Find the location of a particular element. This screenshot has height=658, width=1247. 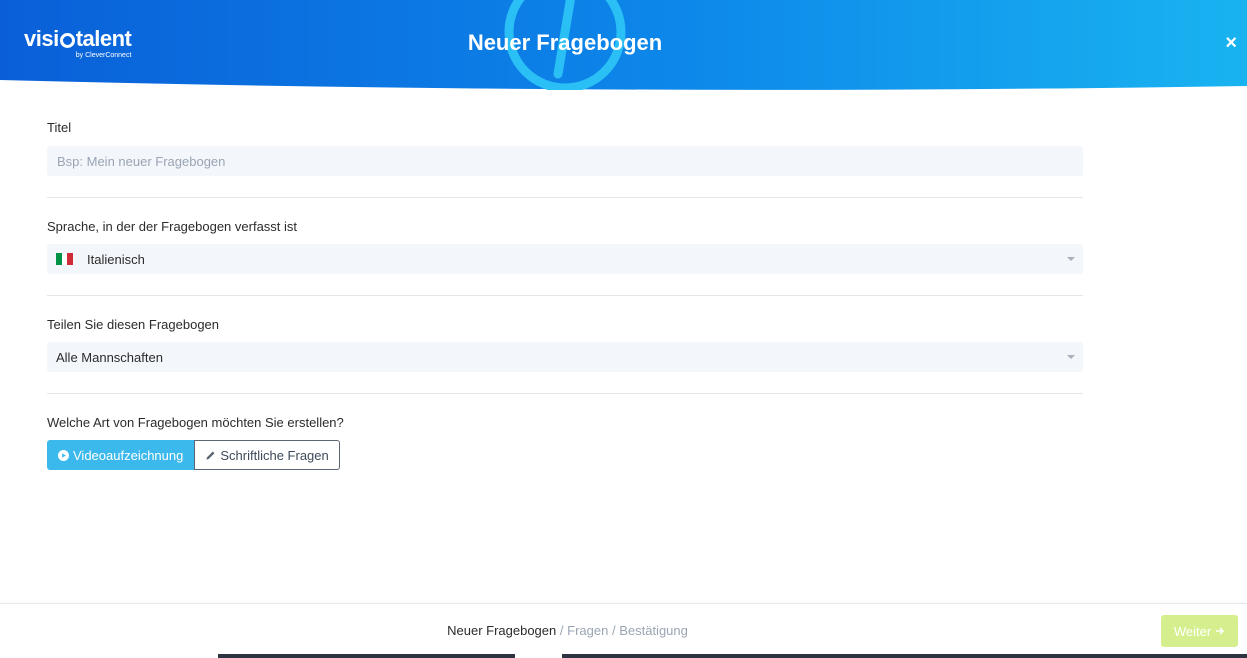

share-label: Teilen Sie diesen Fragebogen is located at coordinates (133, 324).